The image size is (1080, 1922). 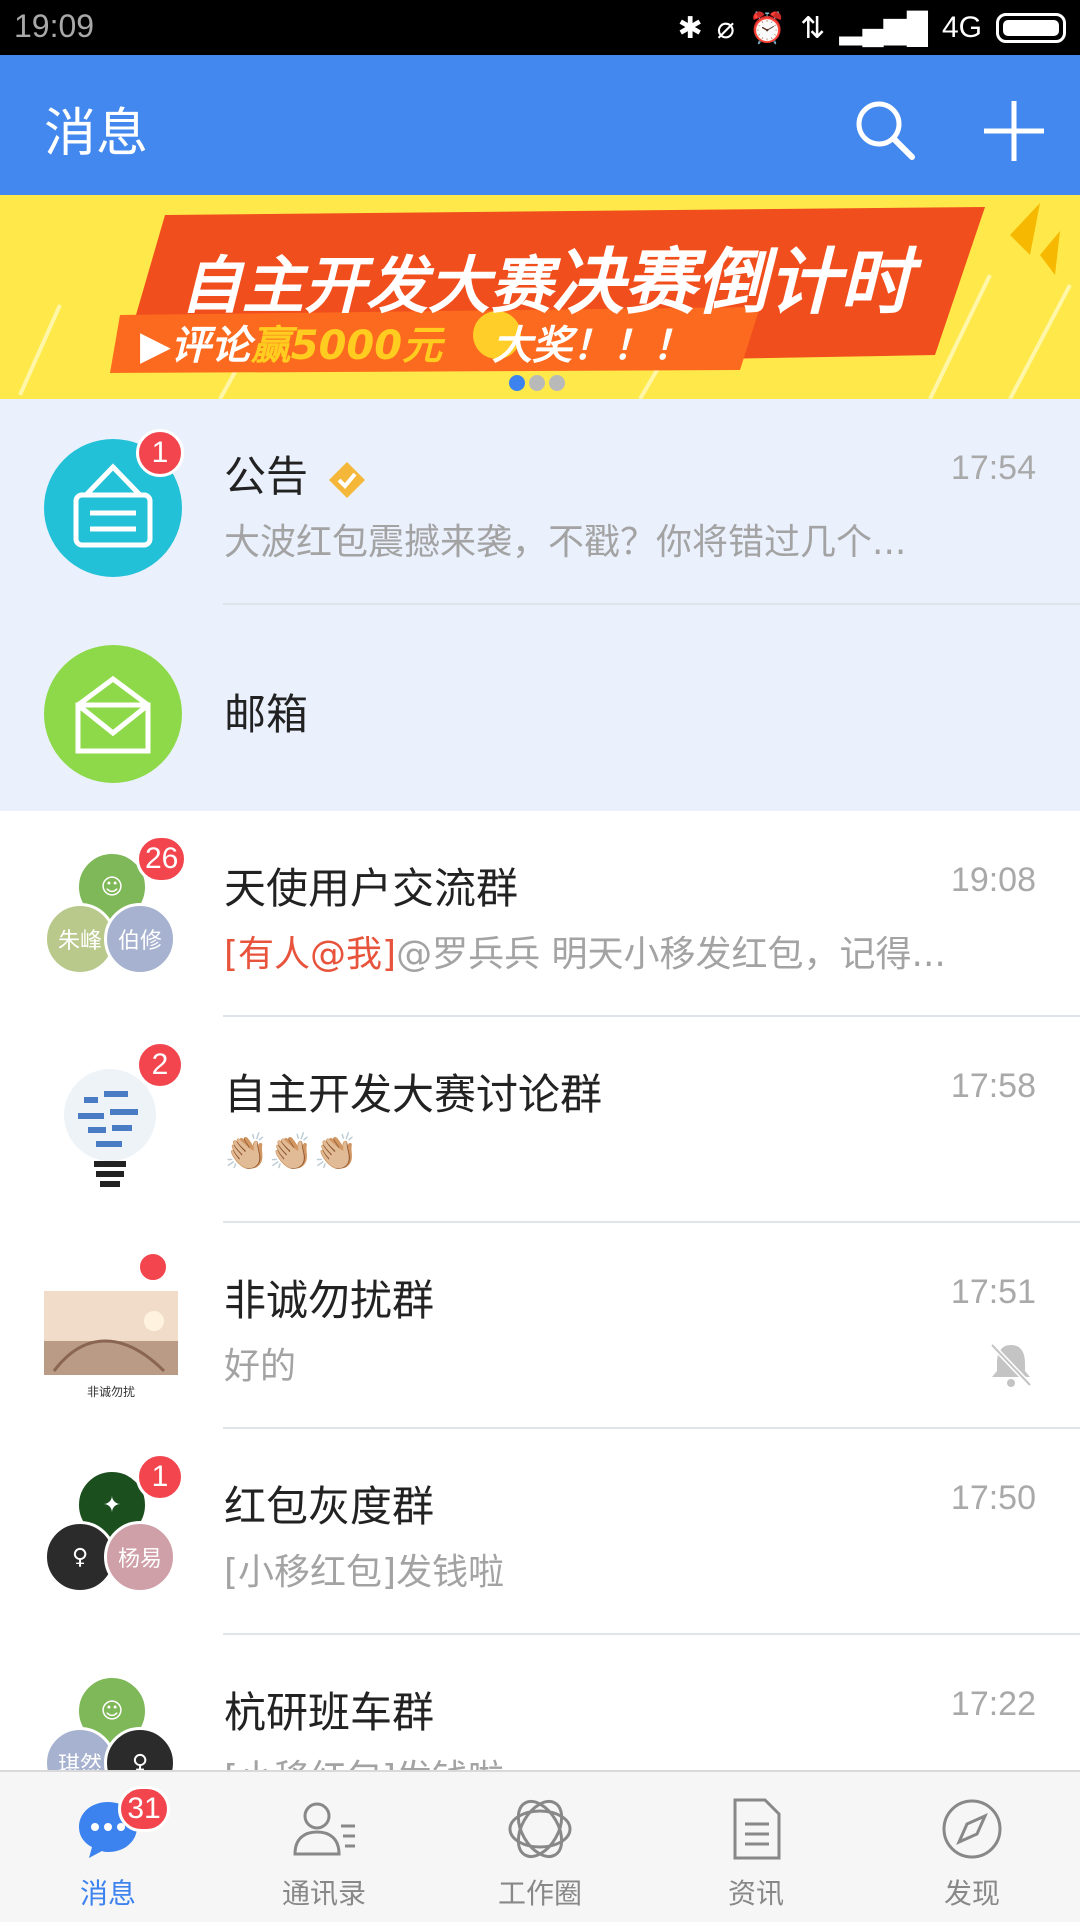 I want to click on status-icons: ✱ ⌀ ⏰ ⇅ ▂▄▆█ 4G, so click(x=872, y=28).